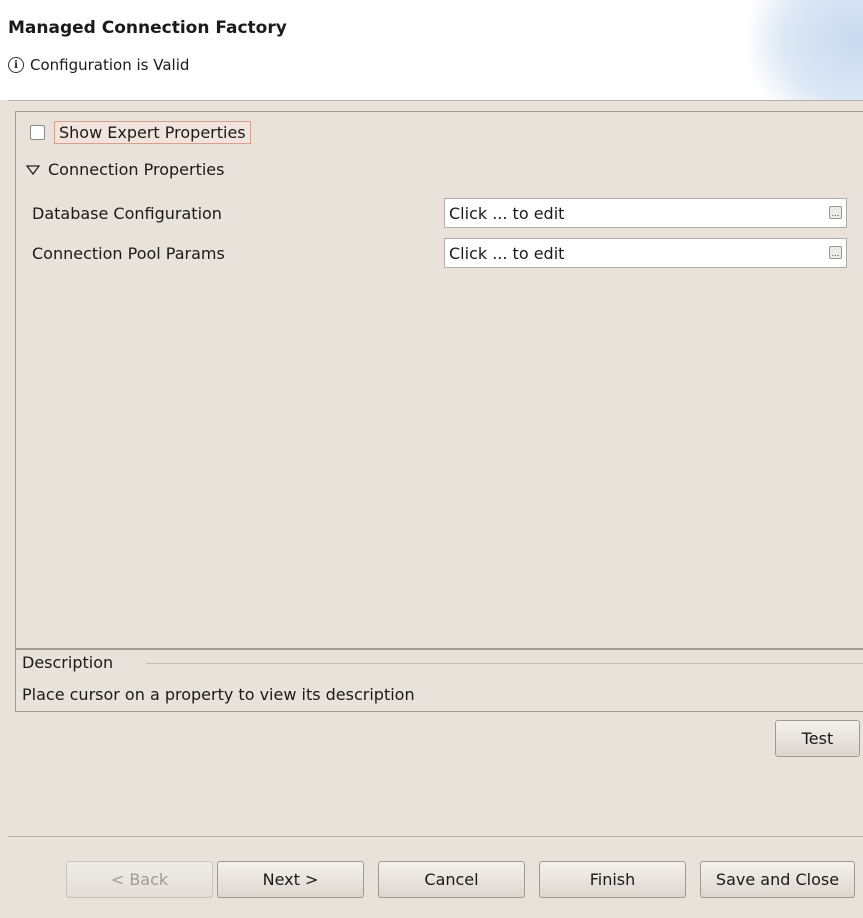 This screenshot has width=863, height=918. Describe the element at coordinates (612, 879) in the screenshot. I see `finish-button: Finish` at that location.